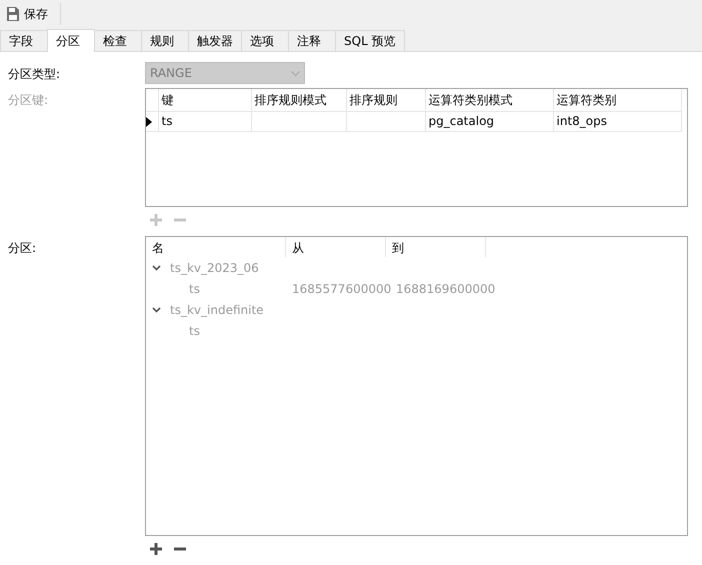 This screenshot has width=702, height=565. Describe the element at coordinates (204, 100) in the screenshot. I see `column-header: 键` at that location.